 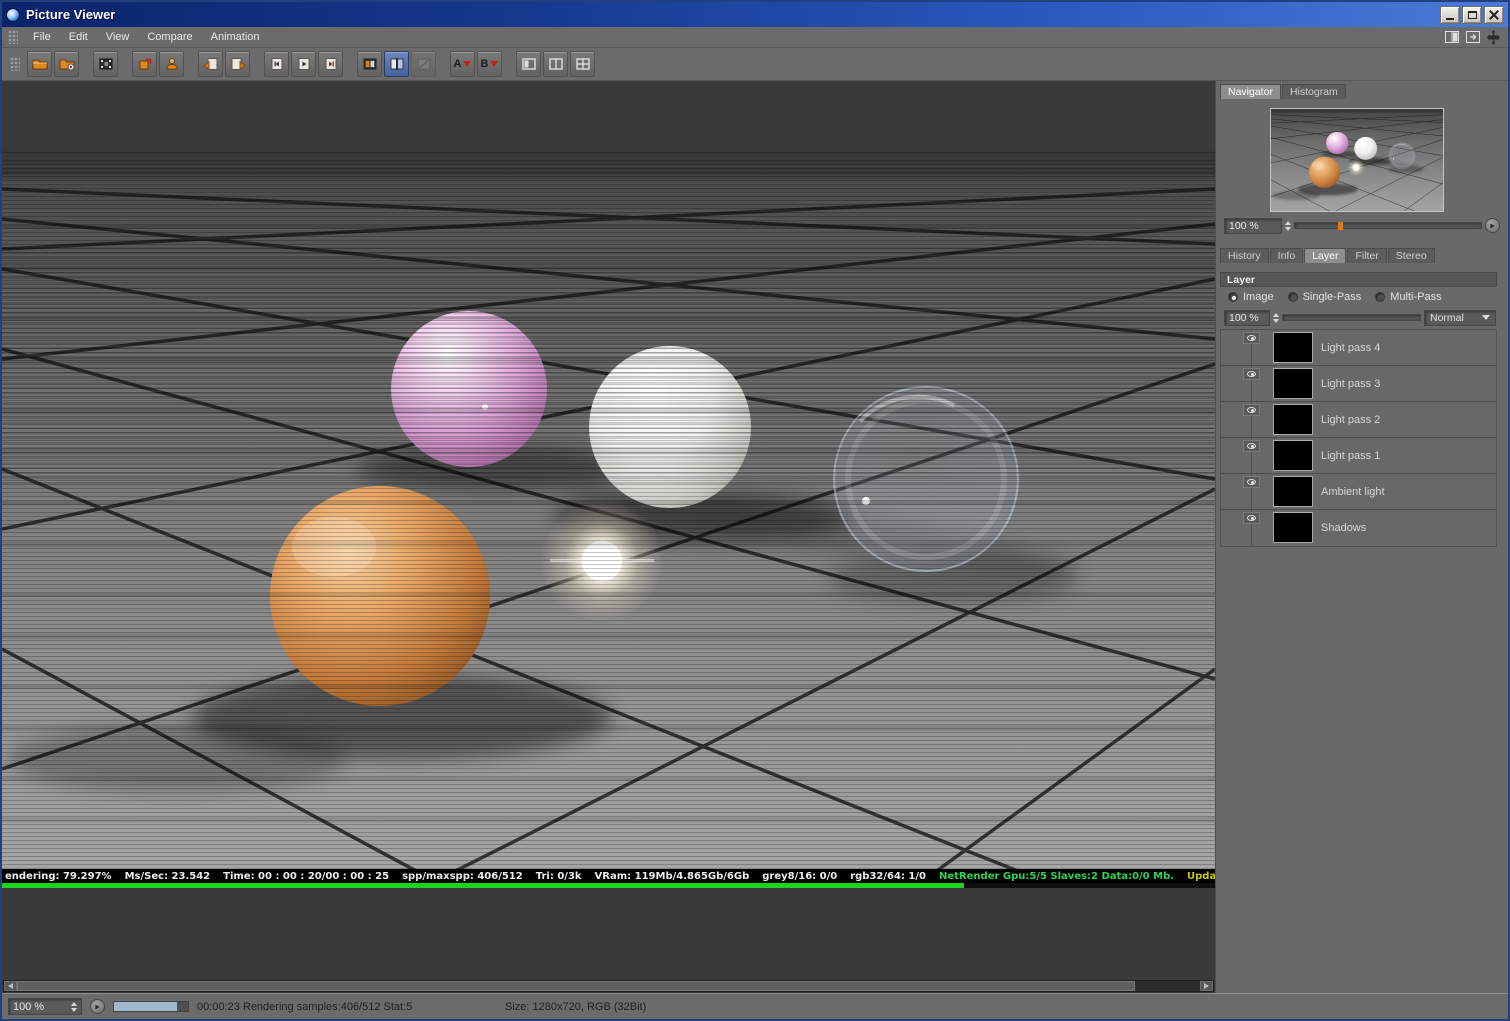 I want to click on set-image-b-button: B, so click(x=489, y=64).